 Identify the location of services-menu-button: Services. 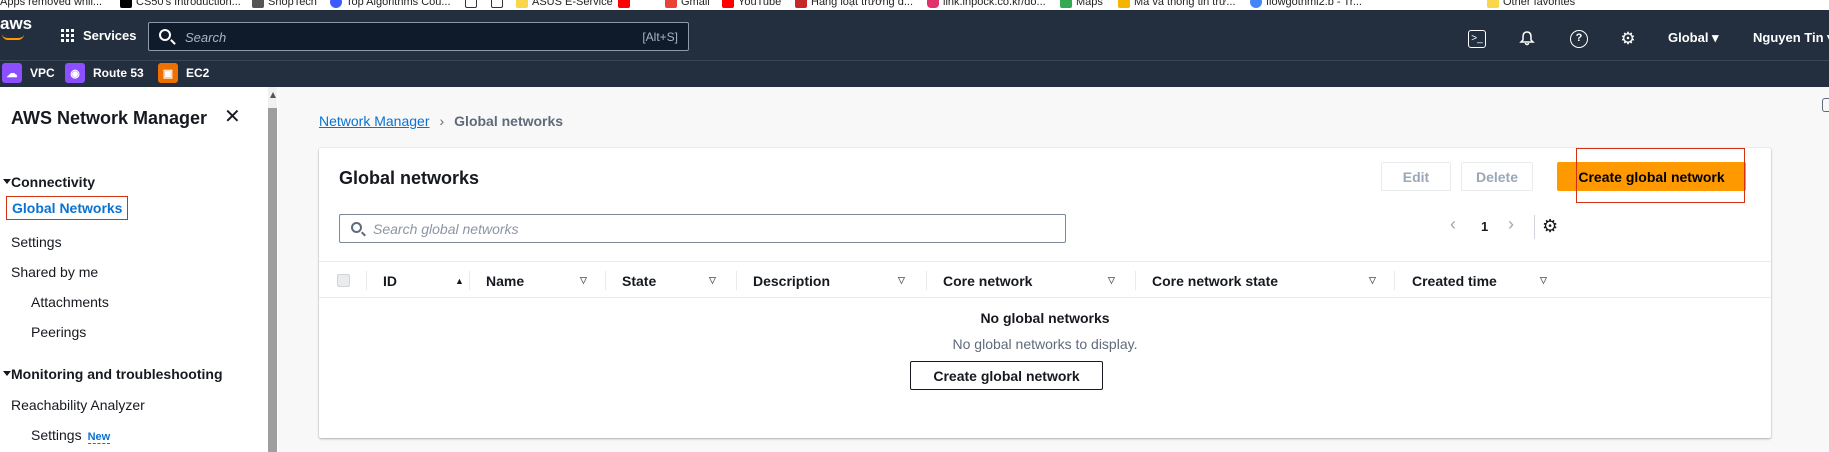
(99, 35).